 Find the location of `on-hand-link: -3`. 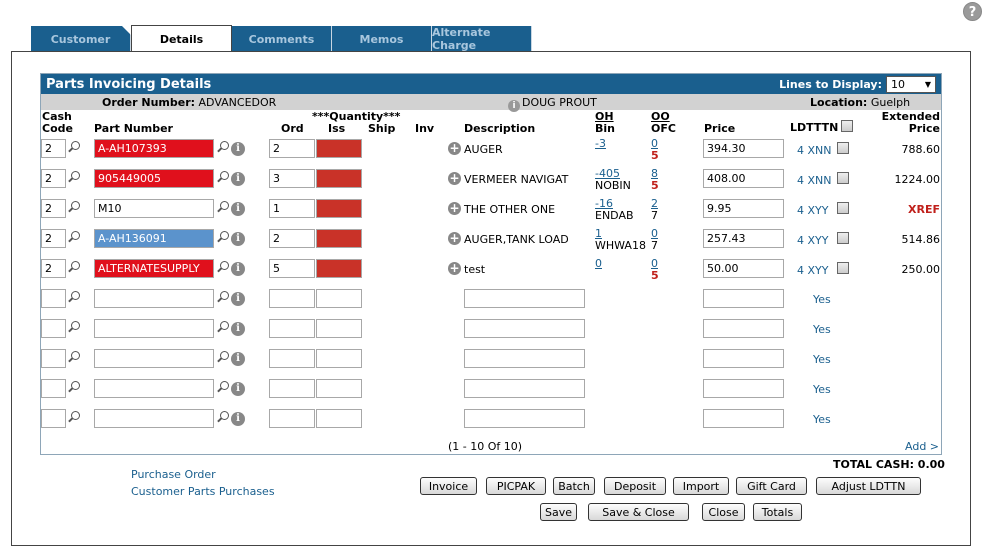

on-hand-link: -3 is located at coordinates (600, 143).